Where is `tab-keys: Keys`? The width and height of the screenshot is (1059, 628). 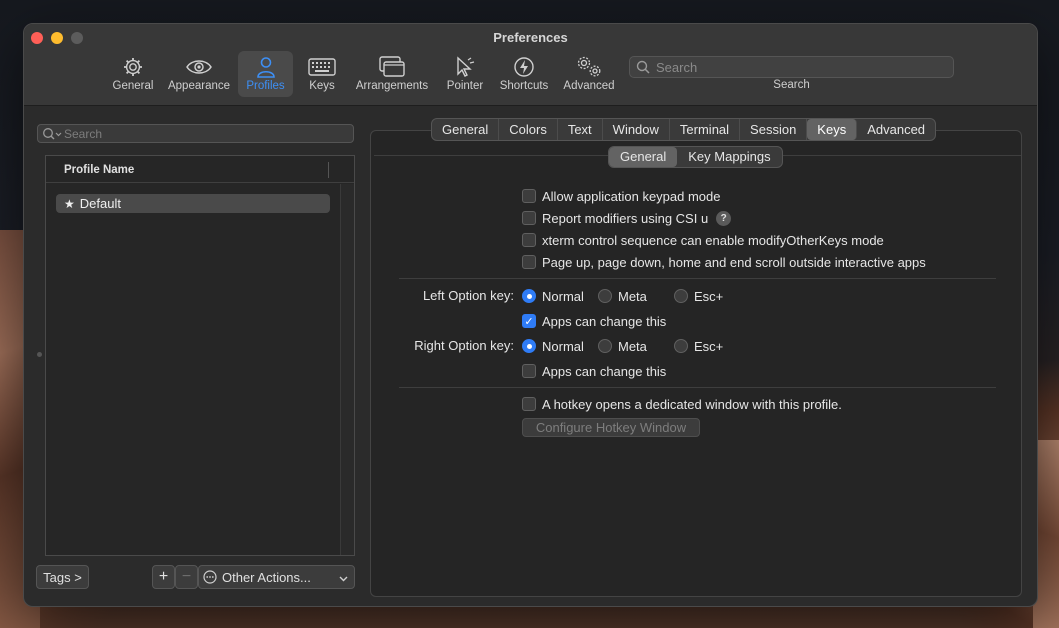 tab-keys: Keys is located at coordinates (832, 129).